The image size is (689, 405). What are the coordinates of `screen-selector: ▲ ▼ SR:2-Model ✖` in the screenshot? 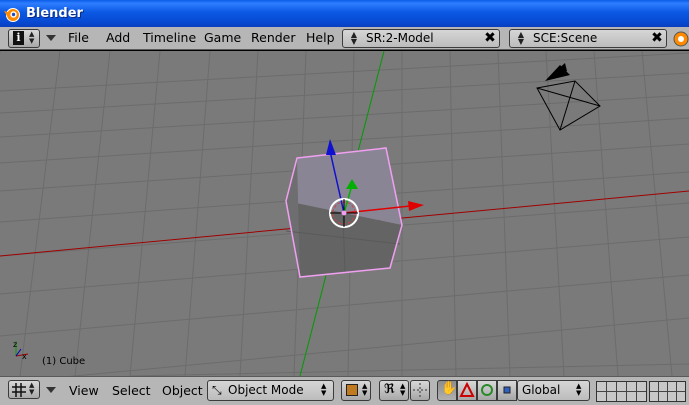 It's located at (421, 38).